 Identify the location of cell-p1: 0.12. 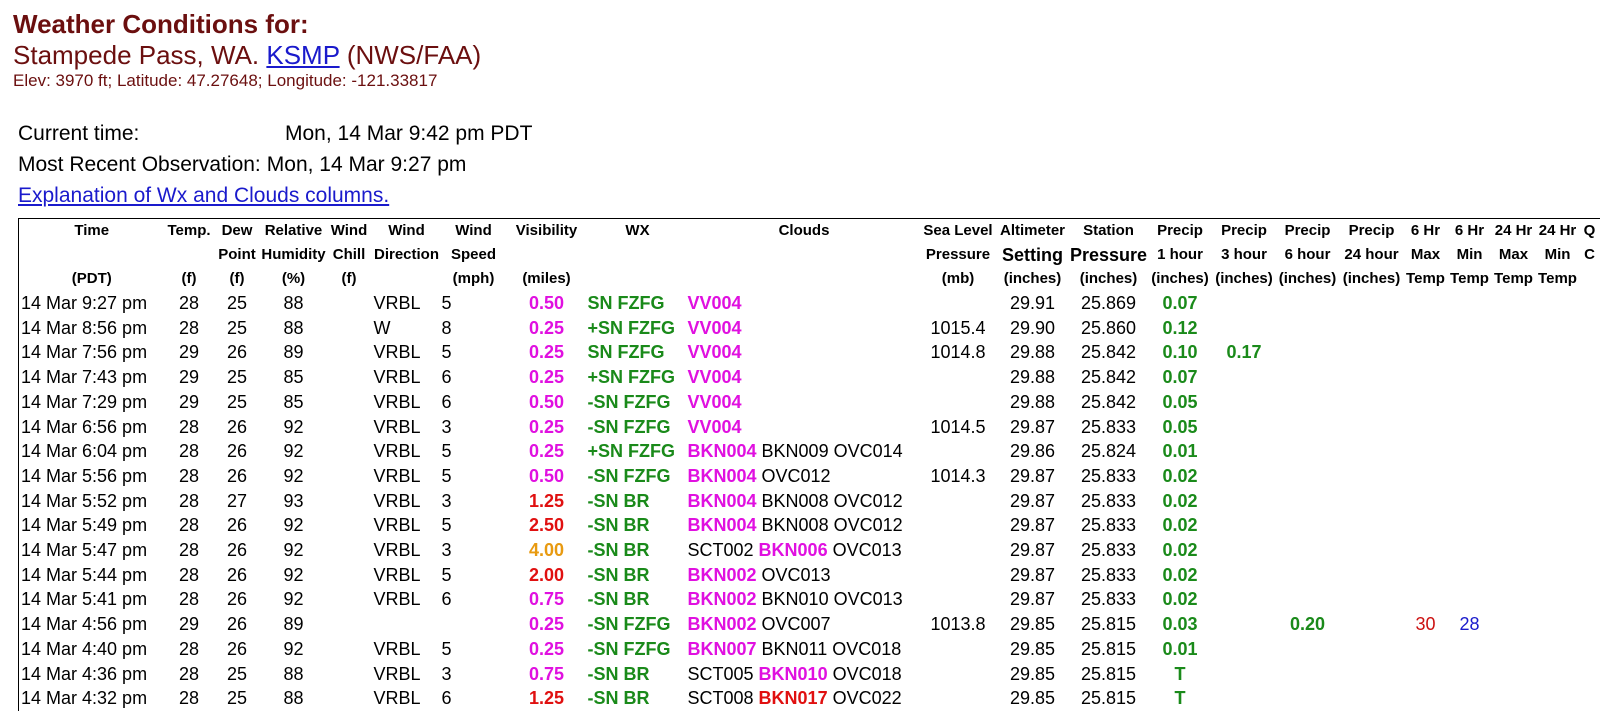
(1180, 327).